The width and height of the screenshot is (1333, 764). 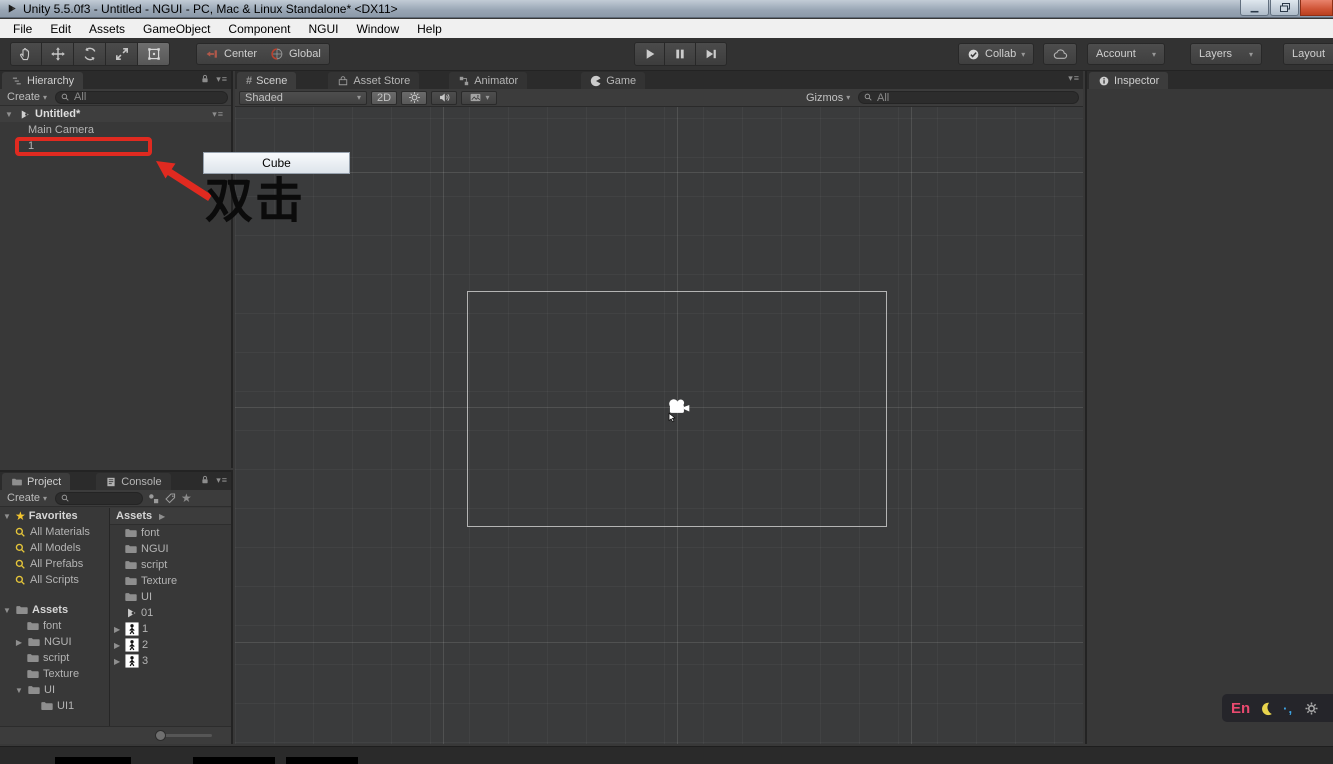 What do you see at coordinates (1284, 8) in the screenshot?
I see `restore-button` at bounding box center [1284, 8].